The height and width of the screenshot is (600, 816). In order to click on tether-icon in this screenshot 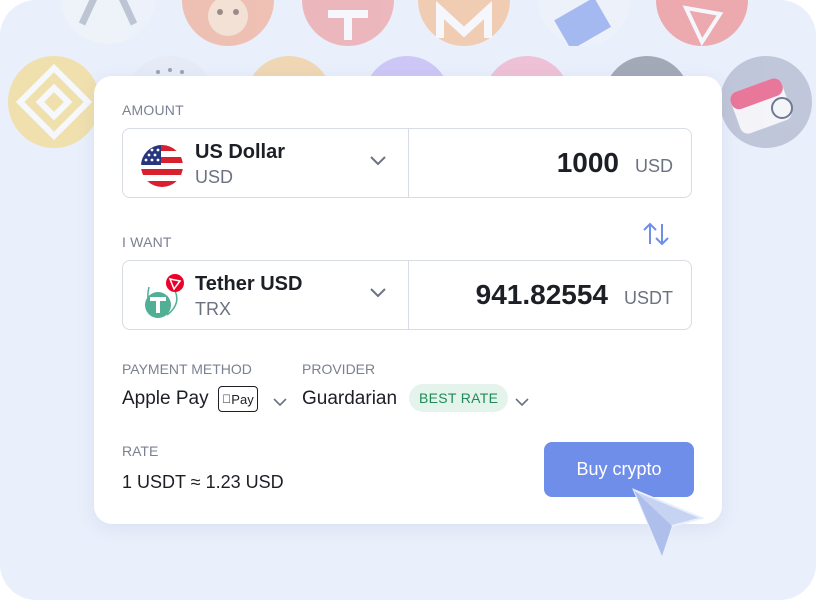, I will do `click(348, 23)`.